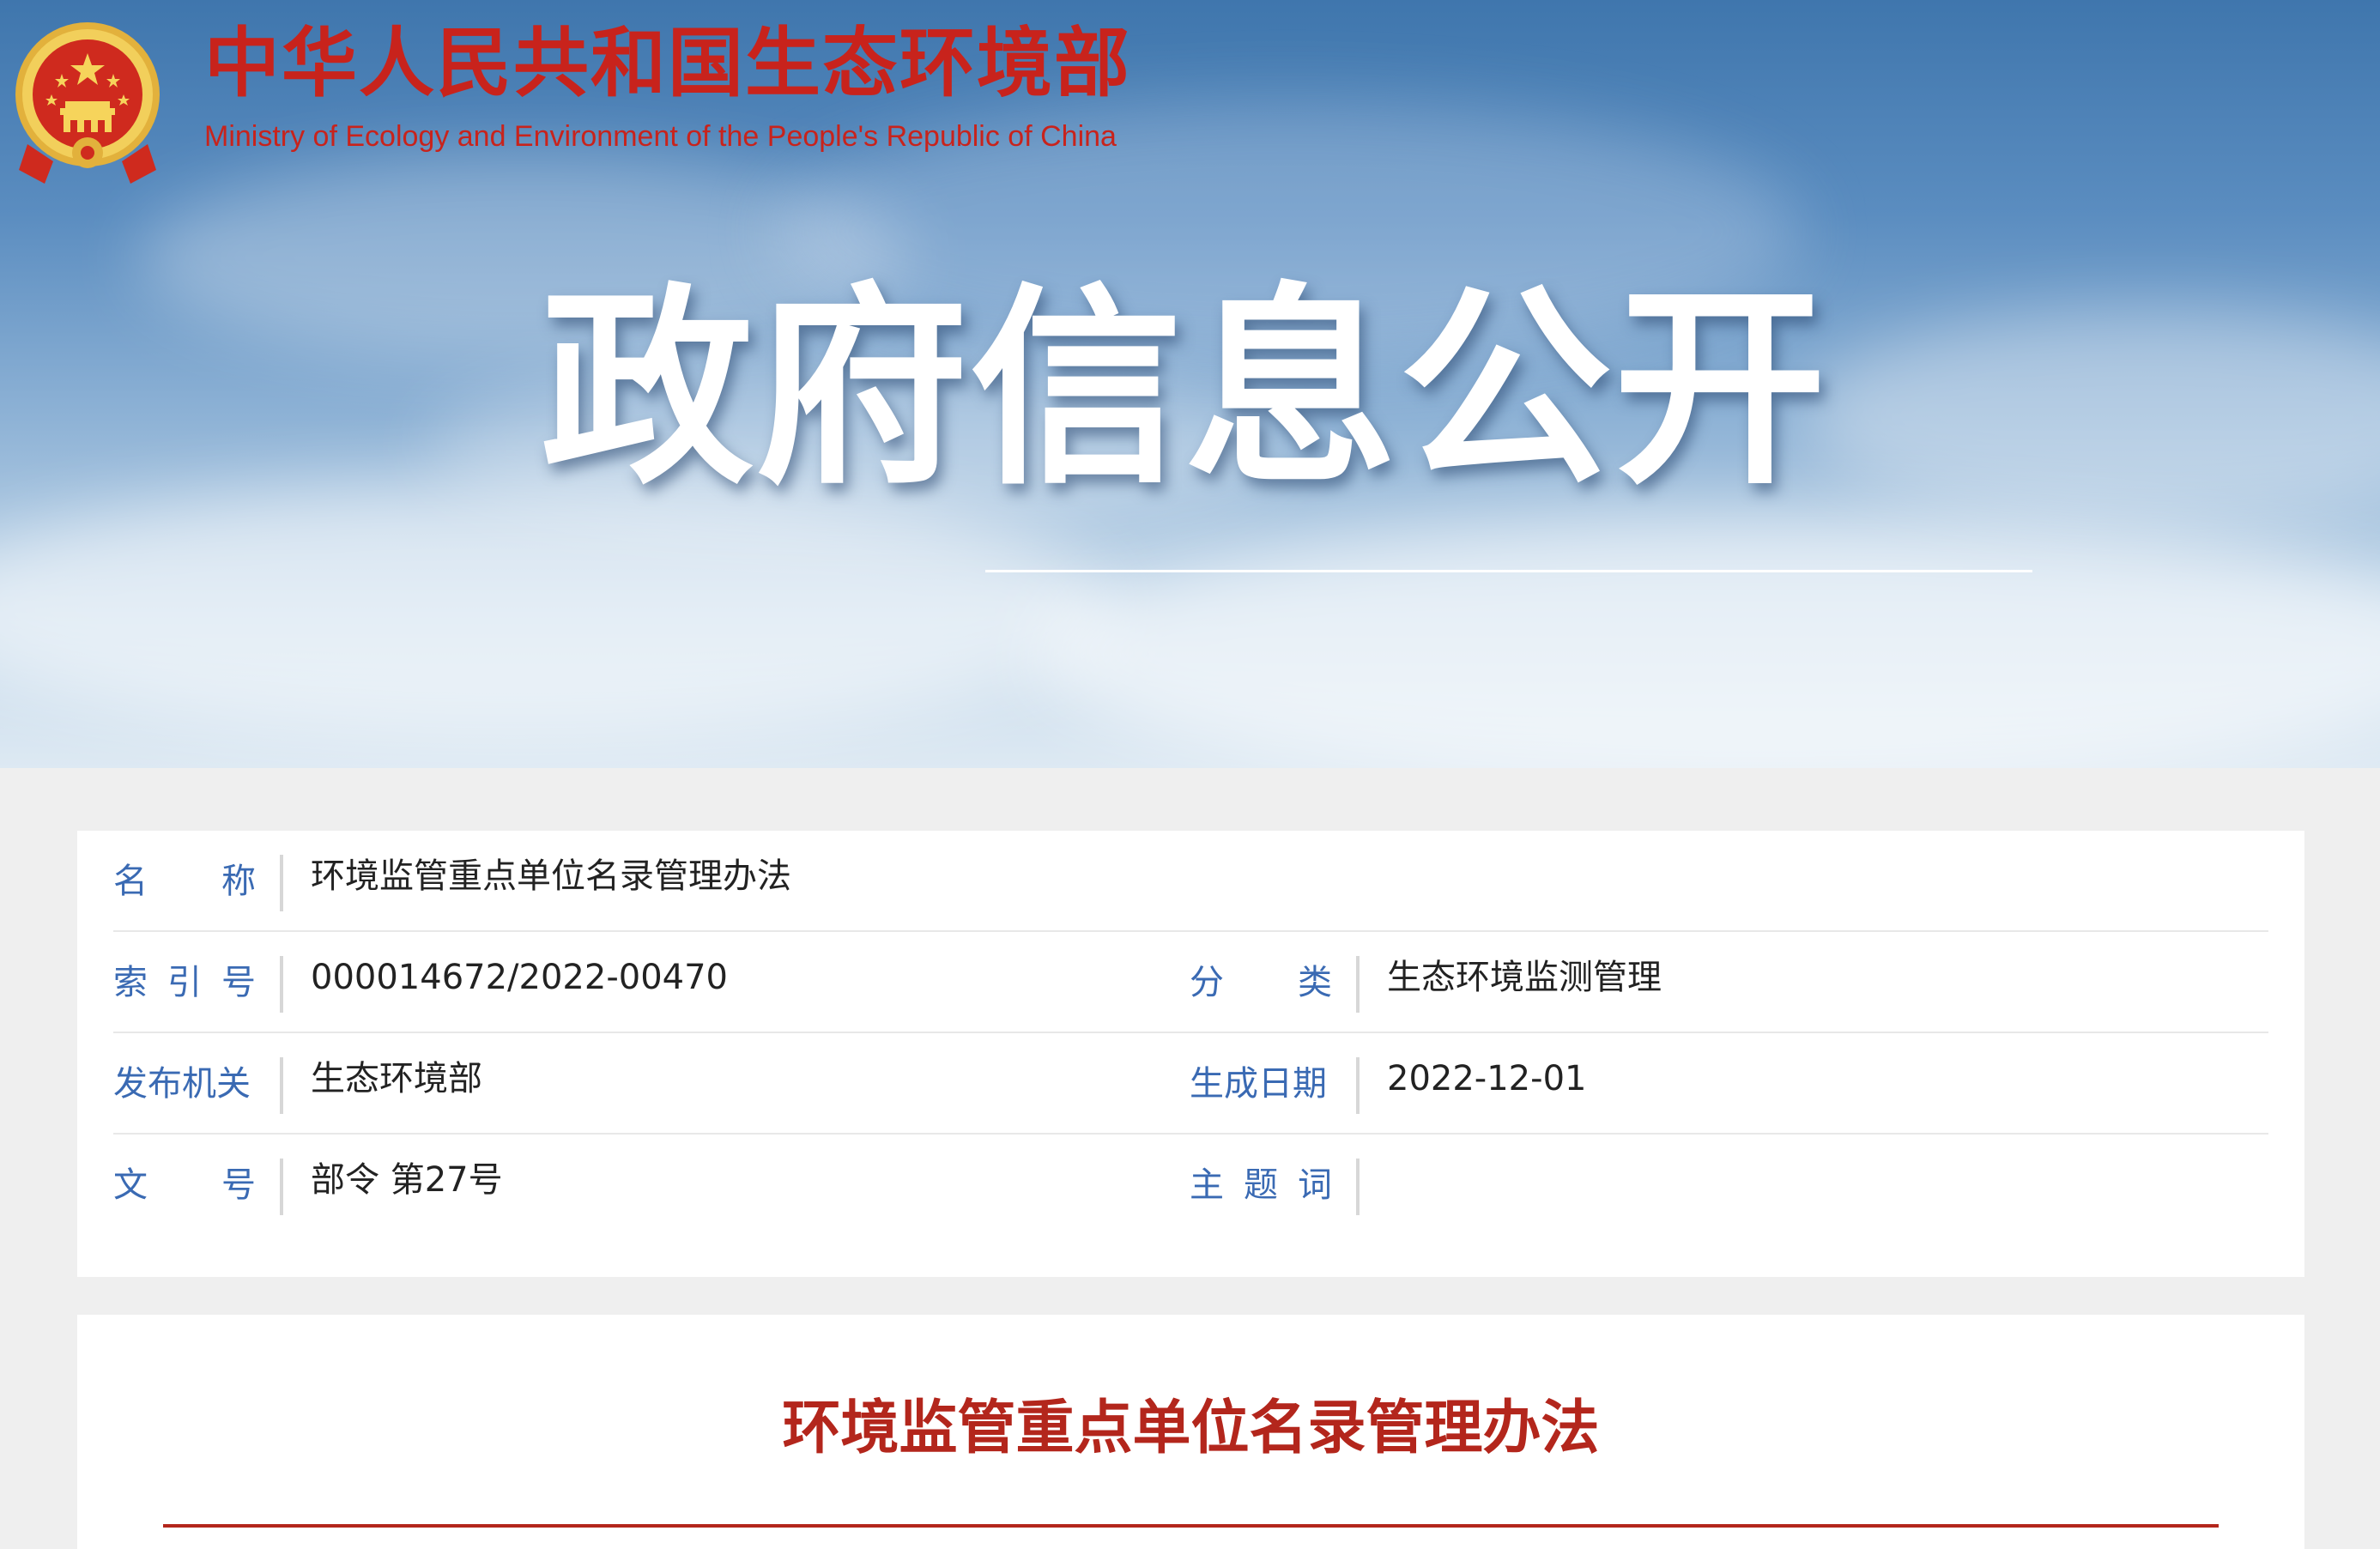 The height and width of the screenshot is (1549, 2380). I want to click on date-value: 2022-12-01, so click(1487, 1078).